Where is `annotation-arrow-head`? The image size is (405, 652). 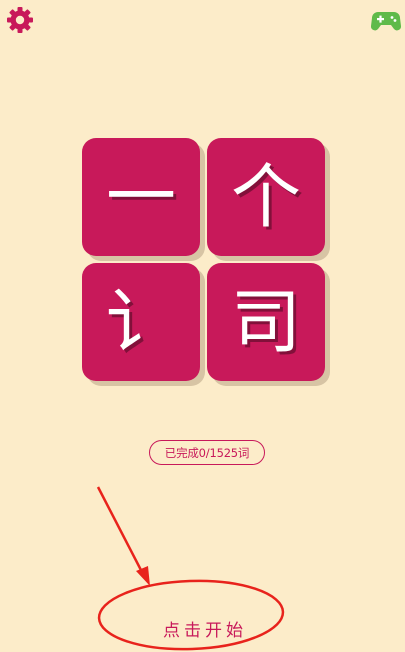 annotation-arrow-head is located at coordinates (143, 576).